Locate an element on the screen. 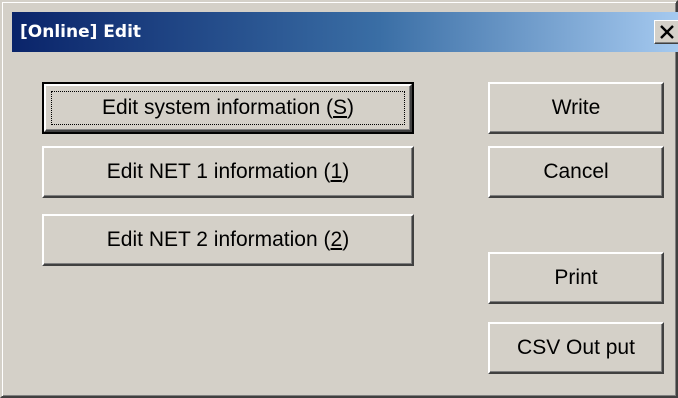 This screenshot has width=678, height=398. write-button: Write is located at coordinates (576, 108).